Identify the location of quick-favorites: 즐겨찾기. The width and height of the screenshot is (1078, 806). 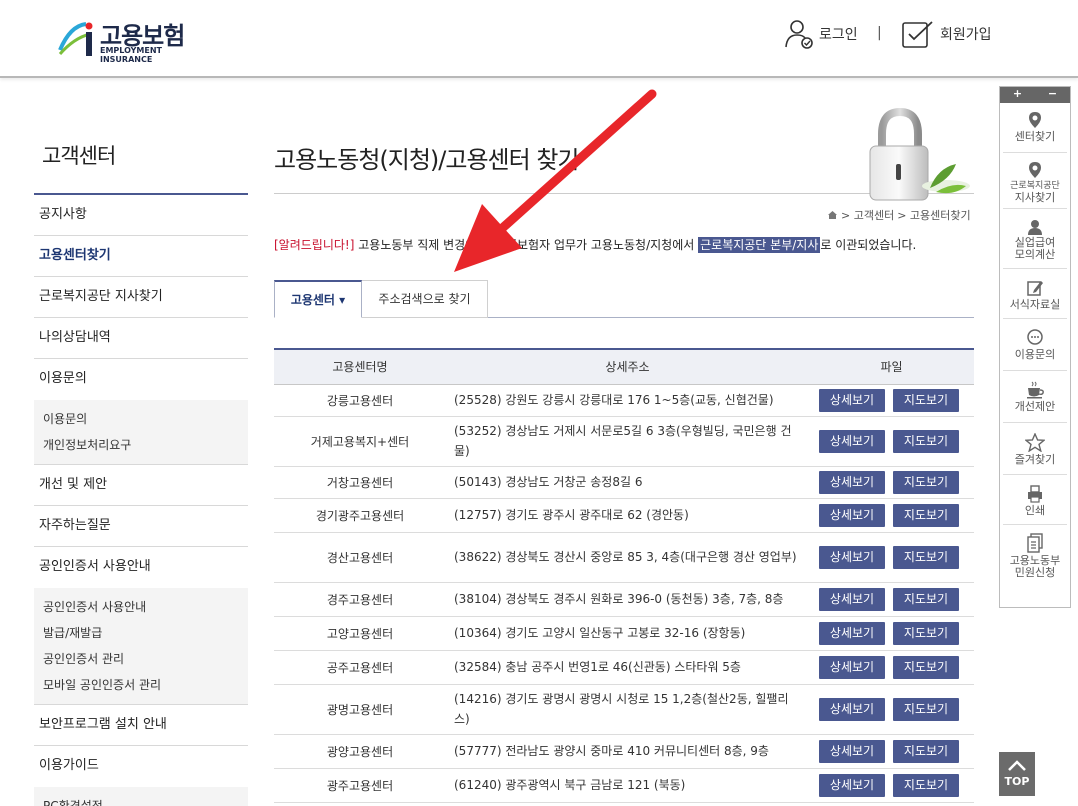
(1035, 449).